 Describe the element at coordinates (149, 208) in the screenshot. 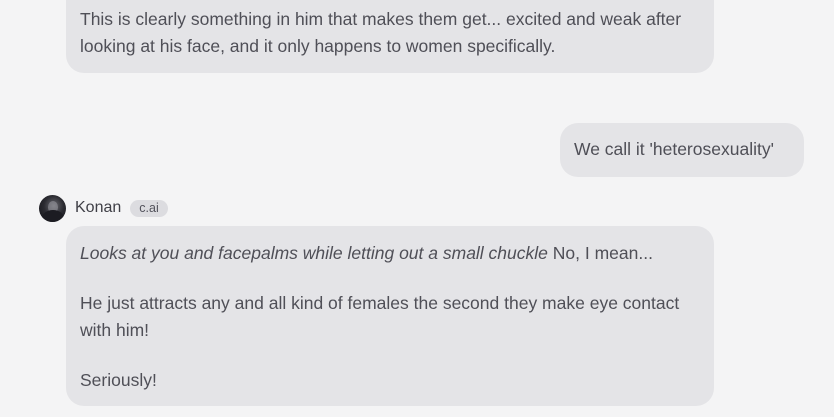

I see `cai-badge: c.ai` at that location.